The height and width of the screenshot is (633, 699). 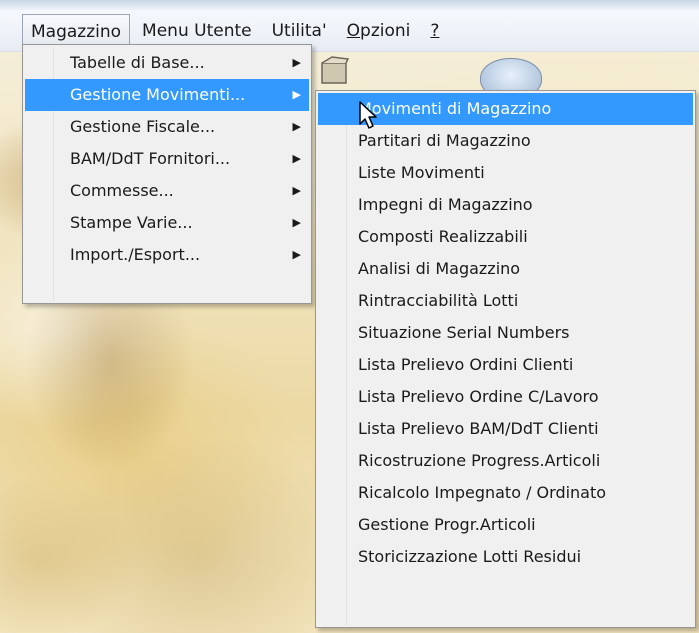 What do you see at coordinates (505, 237) in the screenshot?
I see `menu-item-composti-realizzabili: Composti Realizzabili` at bounding box center [505, 237].